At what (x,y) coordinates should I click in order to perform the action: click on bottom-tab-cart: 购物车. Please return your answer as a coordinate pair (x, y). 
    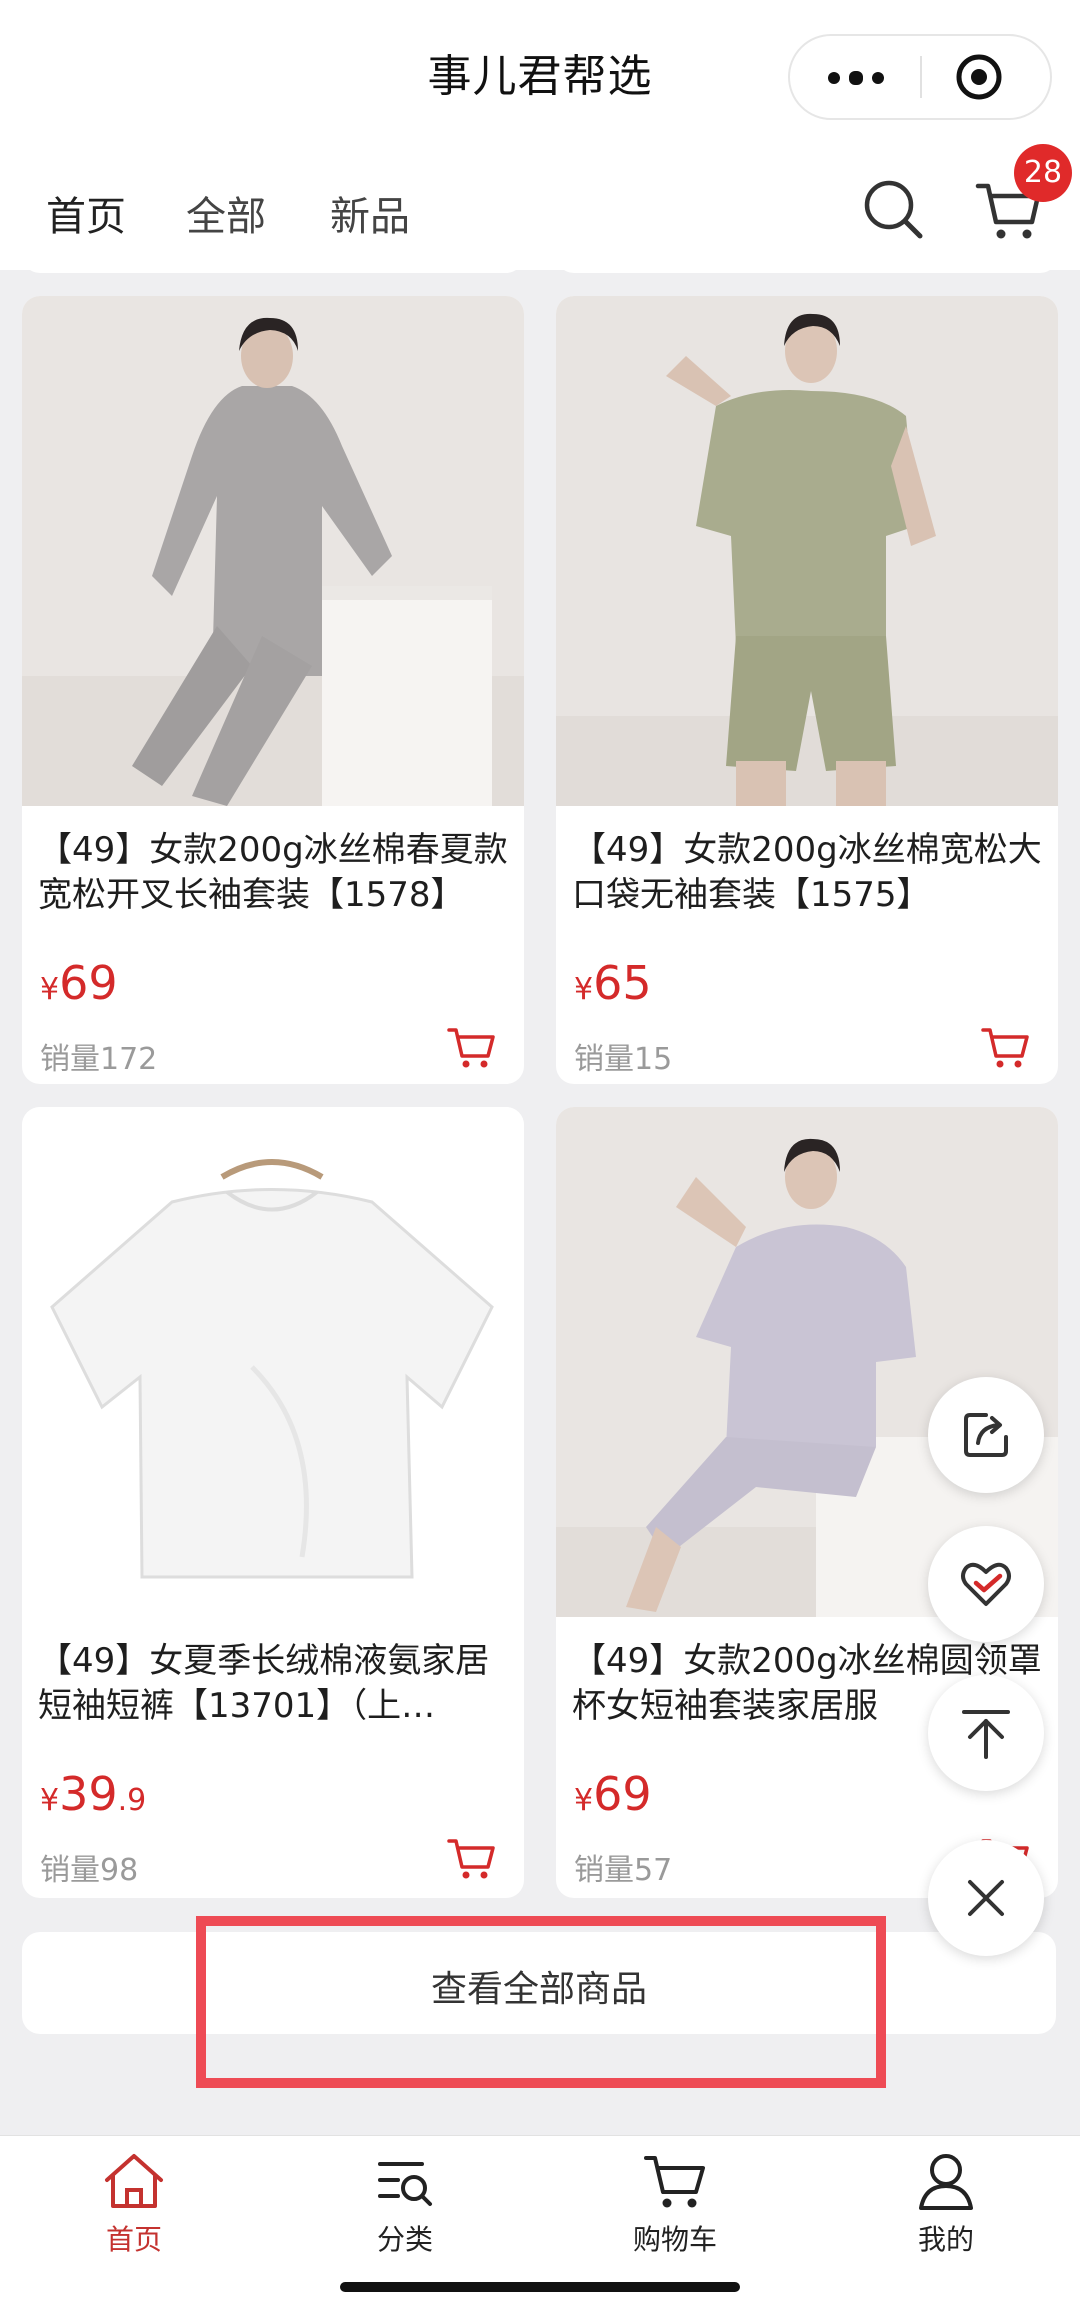
    Looking at the image, I should click on (675, 2204).